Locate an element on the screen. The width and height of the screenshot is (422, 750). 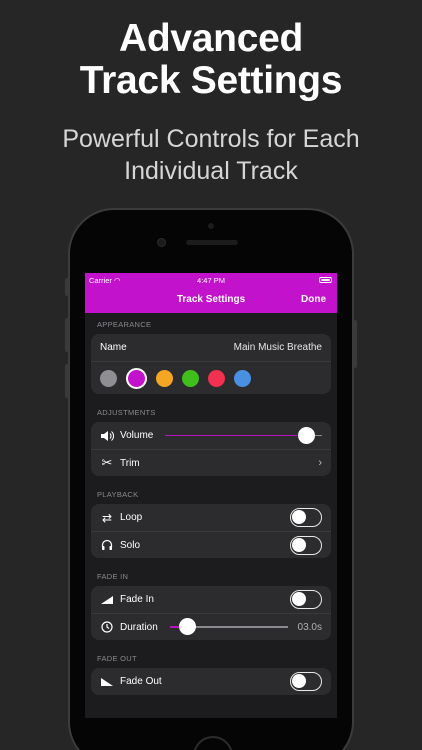
volume-slider-knob is located at coordinates (307, 435).